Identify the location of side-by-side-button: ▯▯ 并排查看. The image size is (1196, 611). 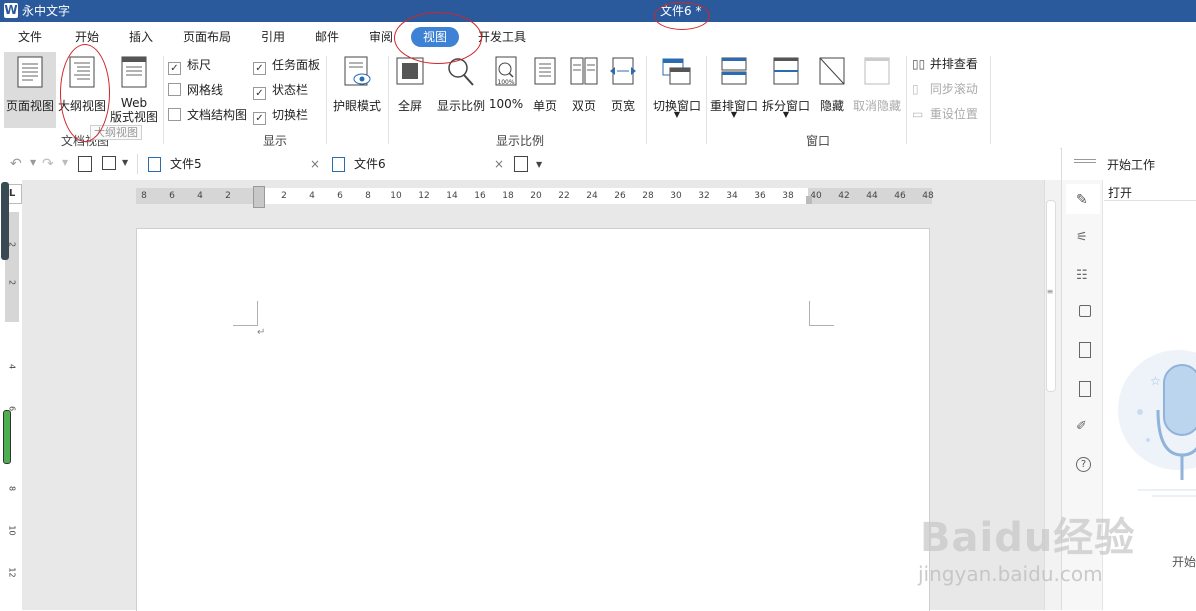
(945, 64).